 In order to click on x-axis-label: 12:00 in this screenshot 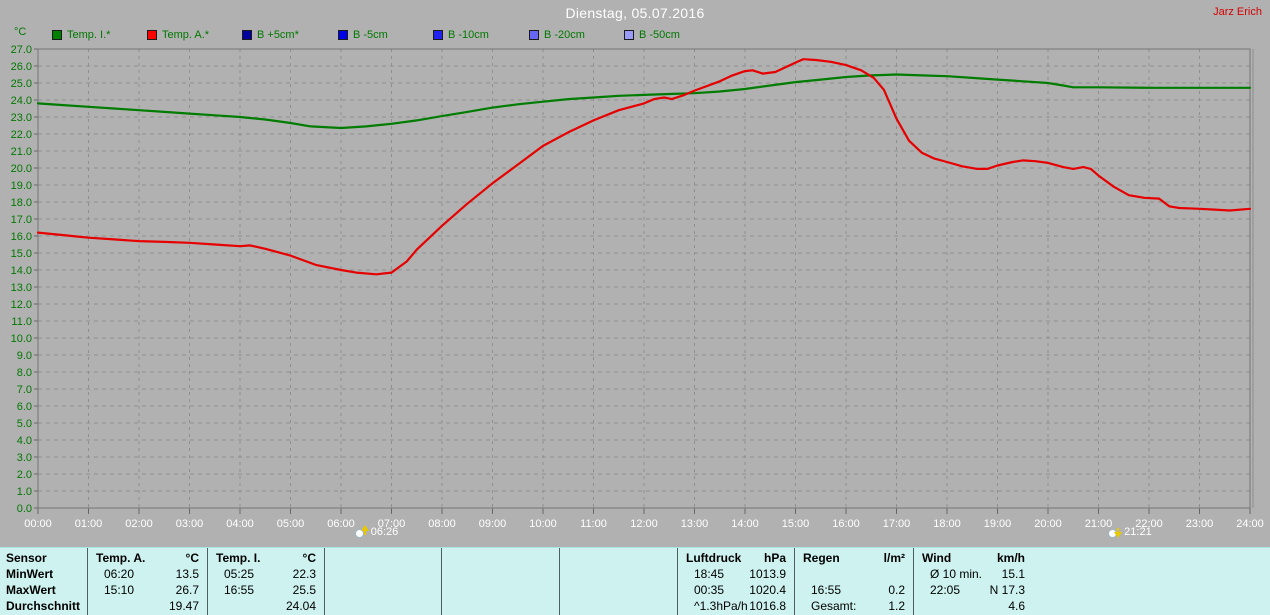, I will do `click(644, 524)`.